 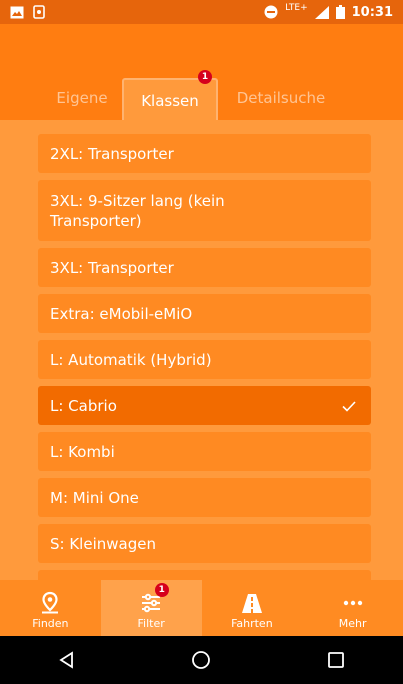 What do you see at coordinates (121, 313) in the screenshot?
I see `item-label: Extra: eMobil-eMiO` at bounding box center [121, 313].